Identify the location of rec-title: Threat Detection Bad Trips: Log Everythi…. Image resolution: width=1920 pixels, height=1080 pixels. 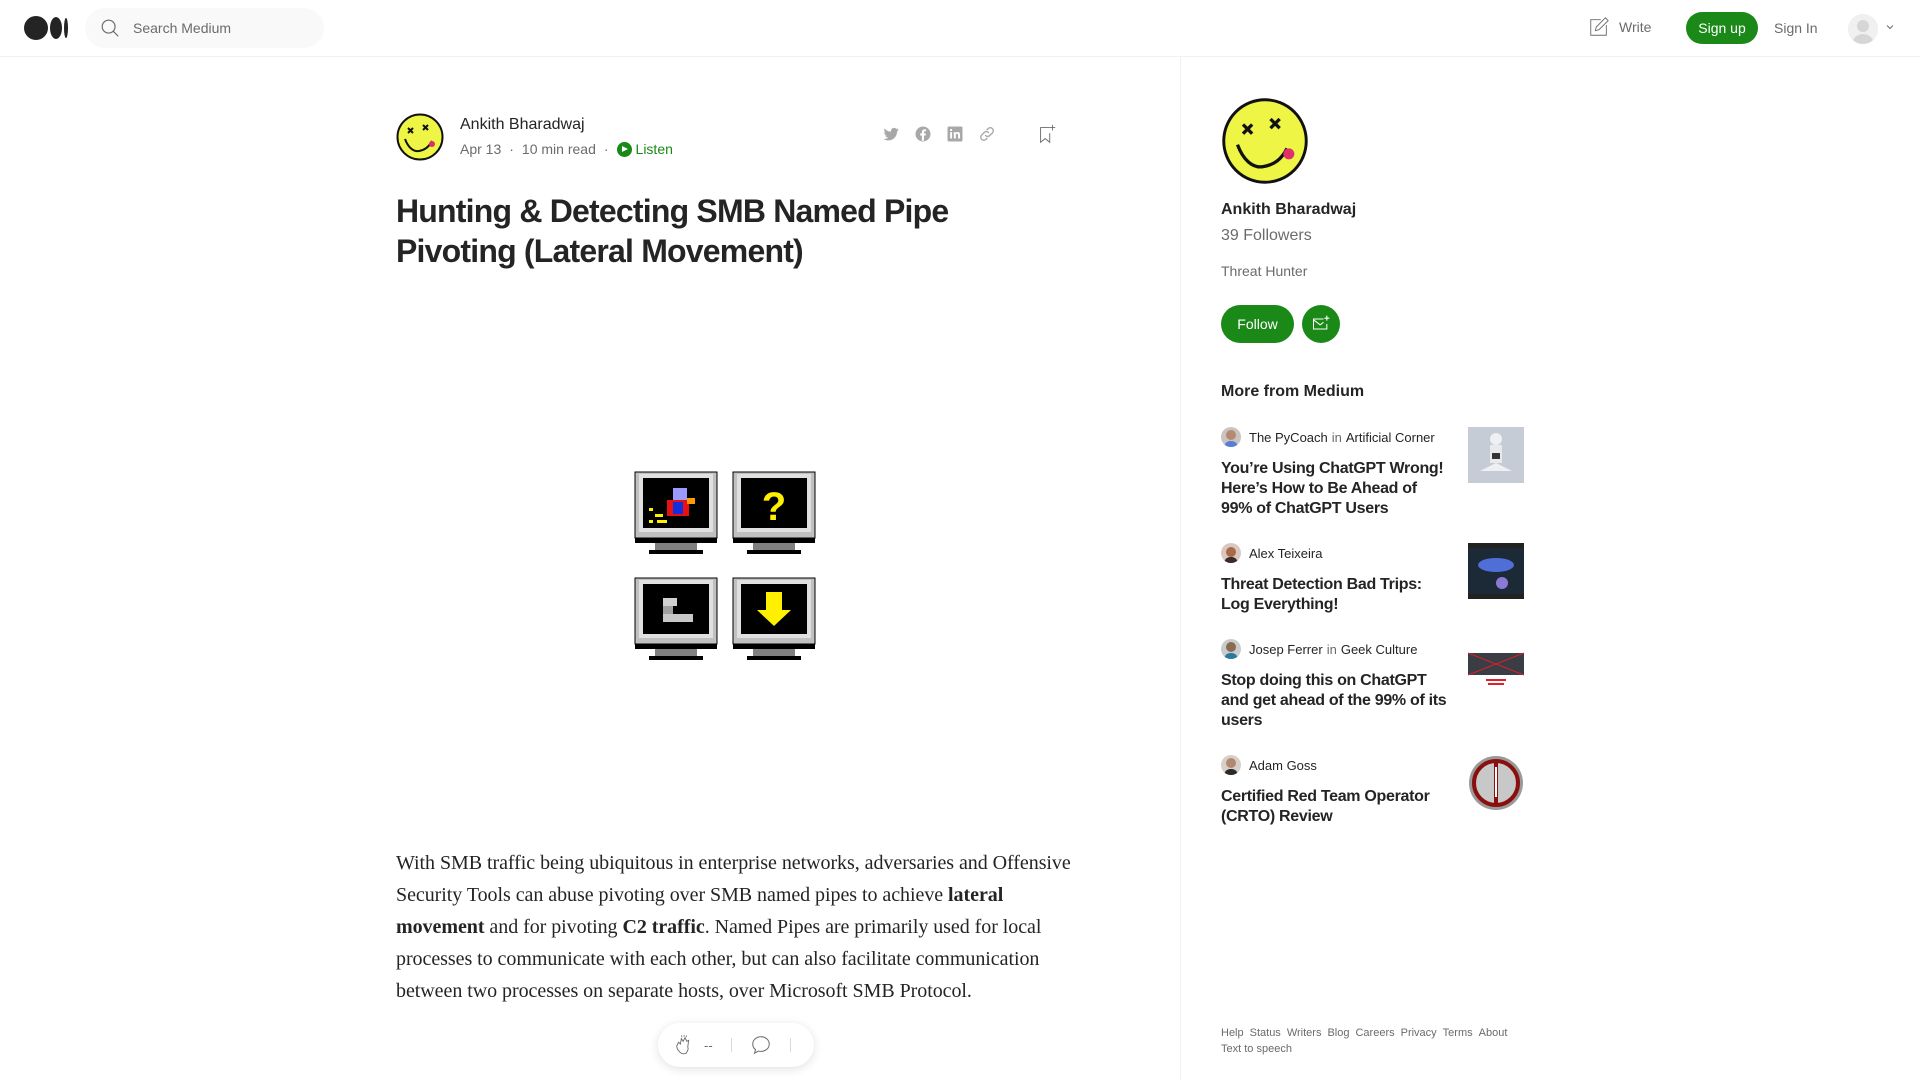
(1335, 595).